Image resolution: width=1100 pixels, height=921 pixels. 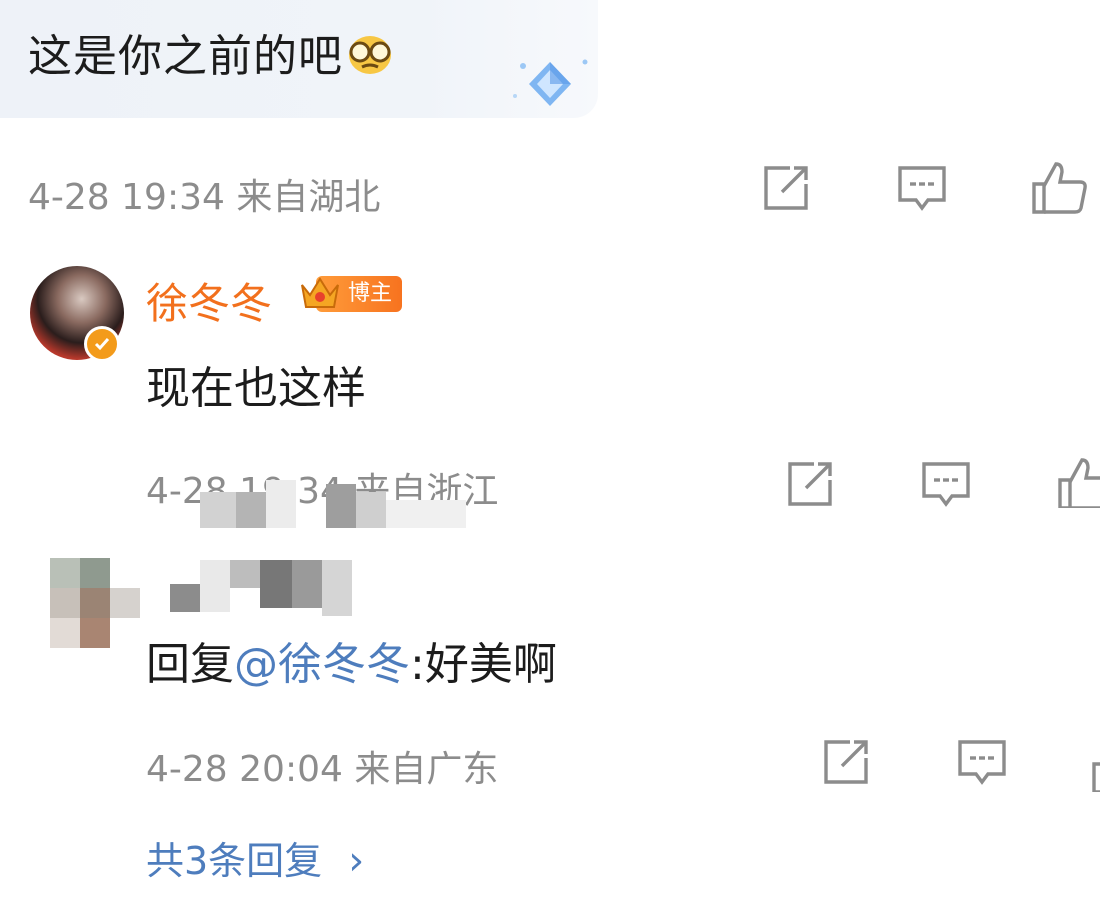 I want to click on user-reply-text: 回复@徐冬冬:好美啊, so click(x=351, y=660).